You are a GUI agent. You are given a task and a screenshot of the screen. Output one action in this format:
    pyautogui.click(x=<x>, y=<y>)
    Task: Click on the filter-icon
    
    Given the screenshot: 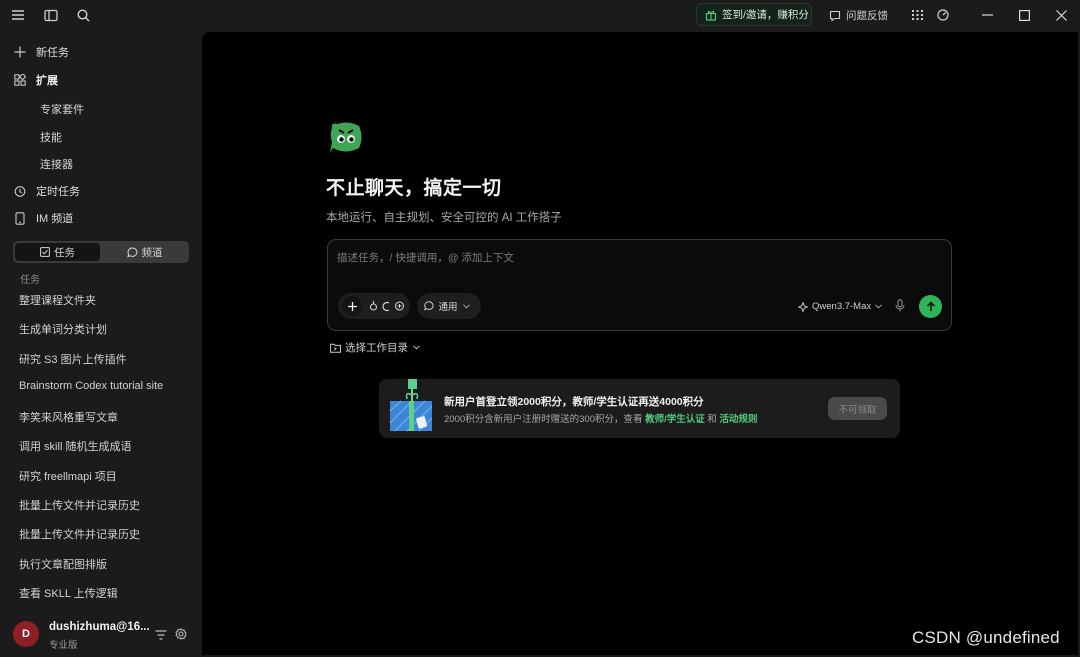 What is the action you would take?
    pyautogui.click(x=161, y=636)
    